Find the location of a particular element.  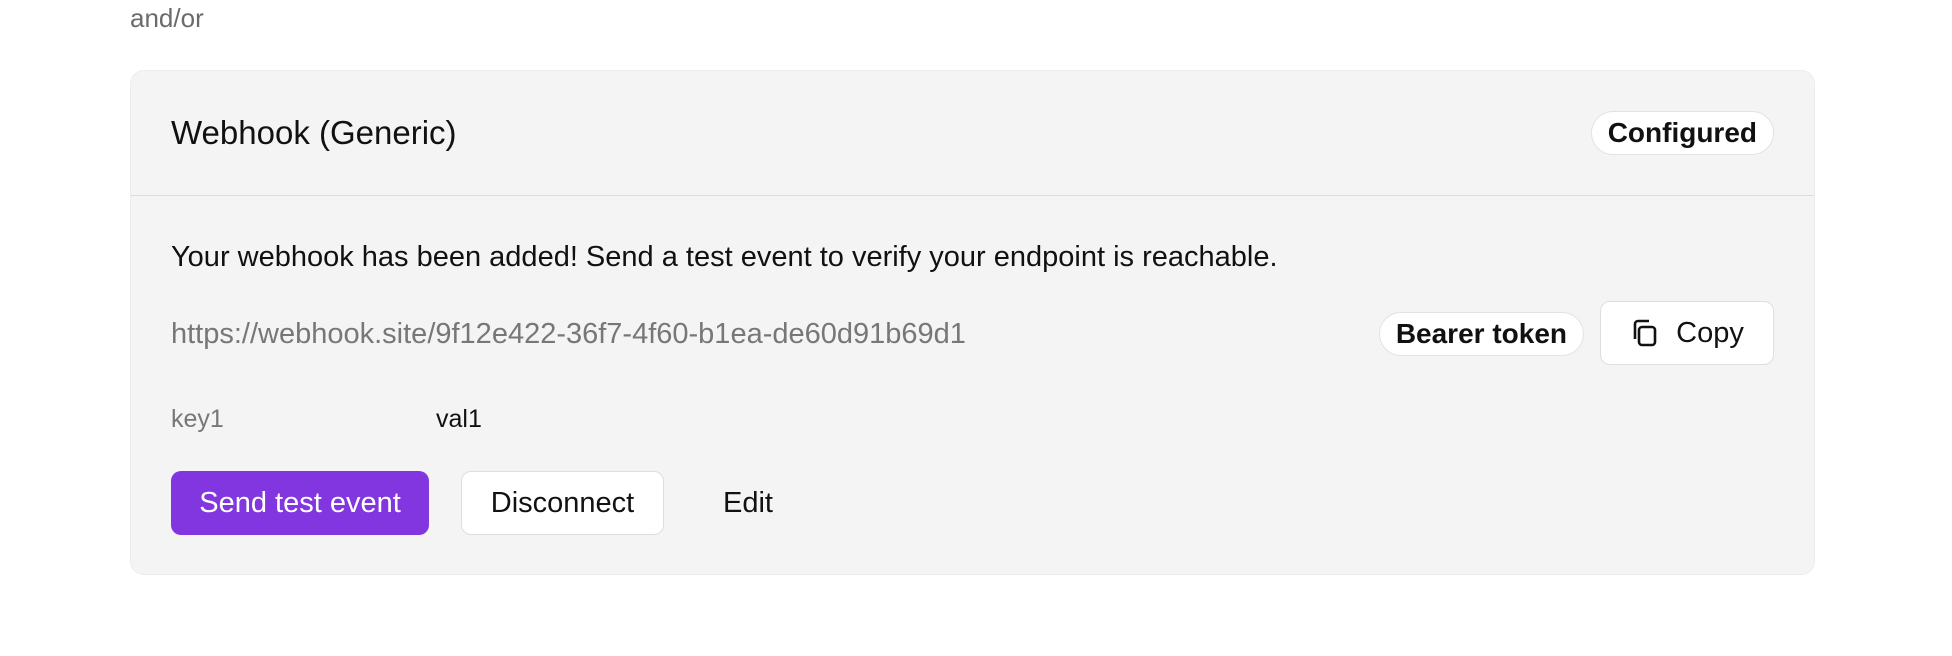

header-row: key1 val1 is located at coordinates (471, 419).